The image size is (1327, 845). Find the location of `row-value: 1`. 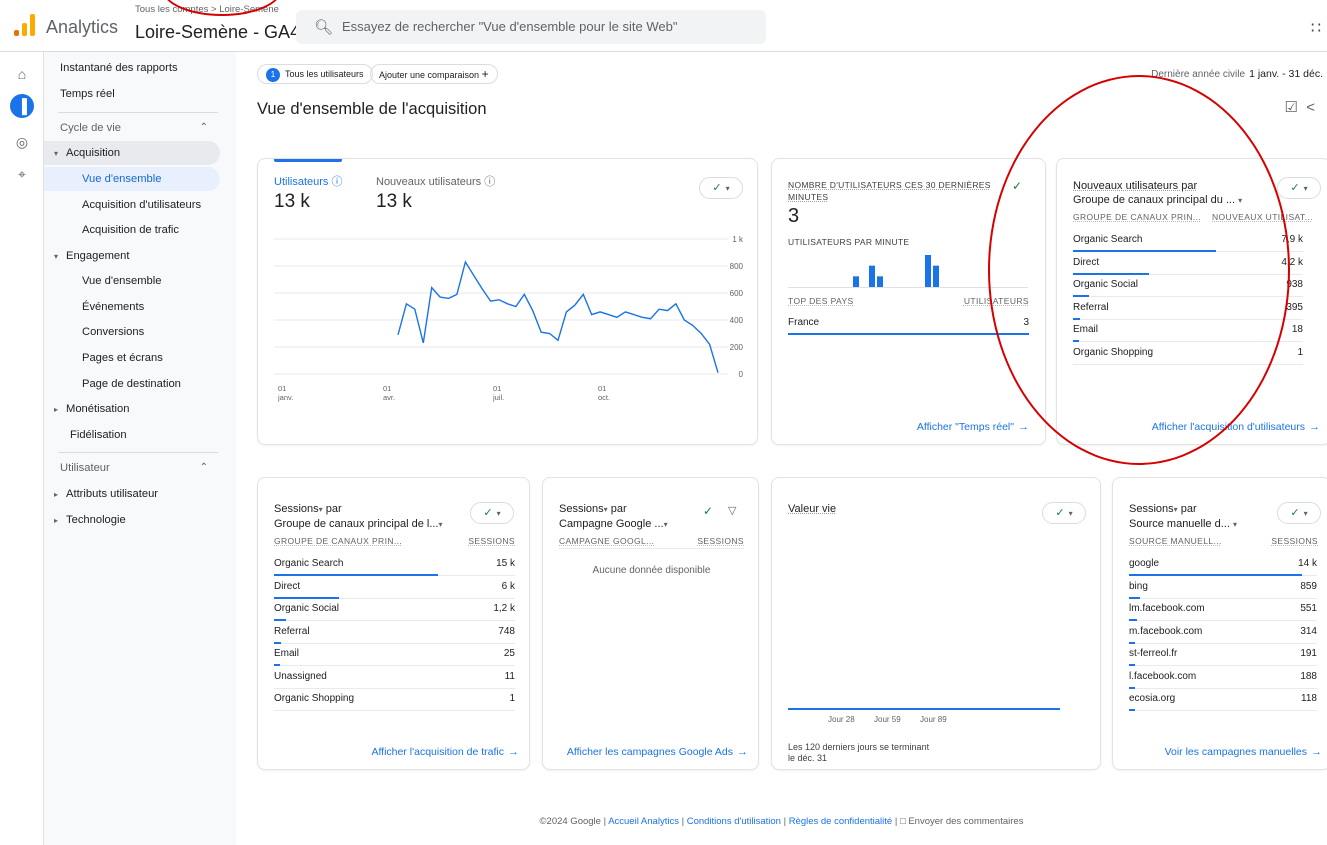

row-value: 1 is located at coordinates (512, 698).